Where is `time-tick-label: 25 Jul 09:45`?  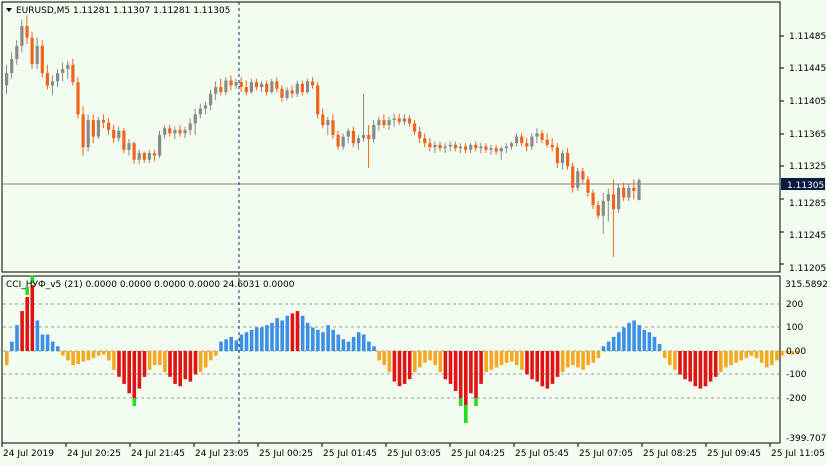 time-tick-label: 25 Jul 09:45 is located at coordinates (734, 454).